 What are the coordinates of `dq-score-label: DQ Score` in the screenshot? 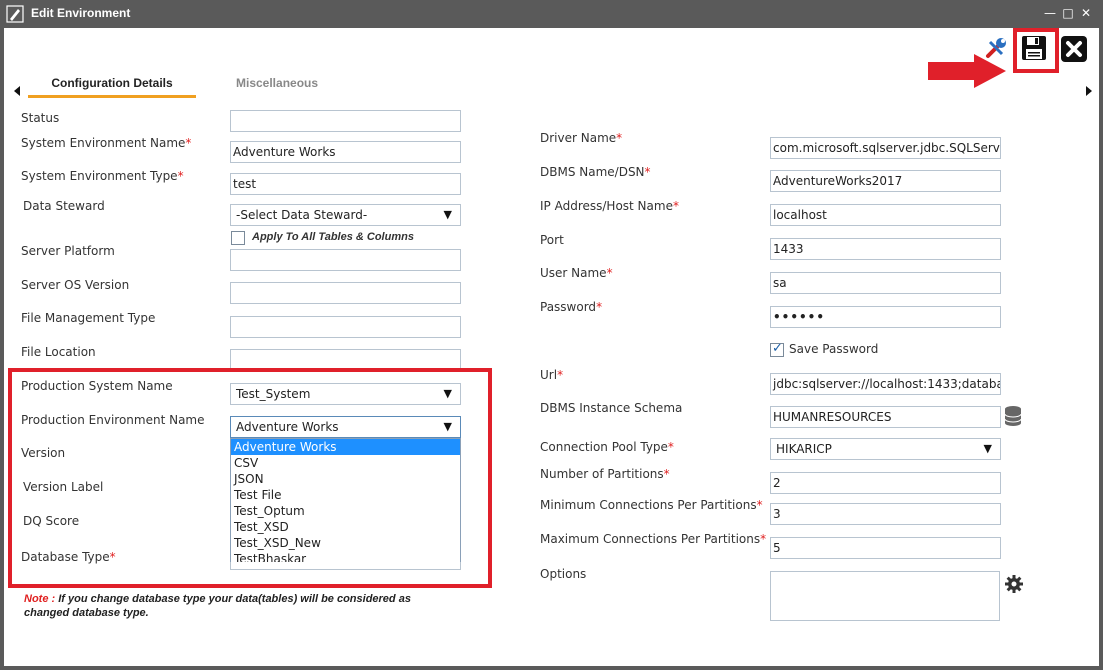 It's located at (51, 521).